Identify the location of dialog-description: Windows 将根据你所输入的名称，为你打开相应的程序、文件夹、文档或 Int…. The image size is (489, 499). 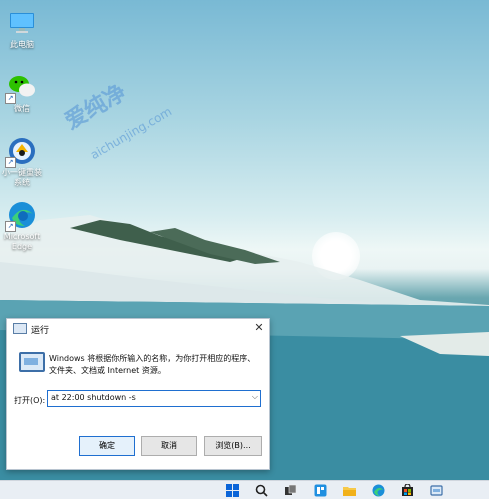
(152, 364).